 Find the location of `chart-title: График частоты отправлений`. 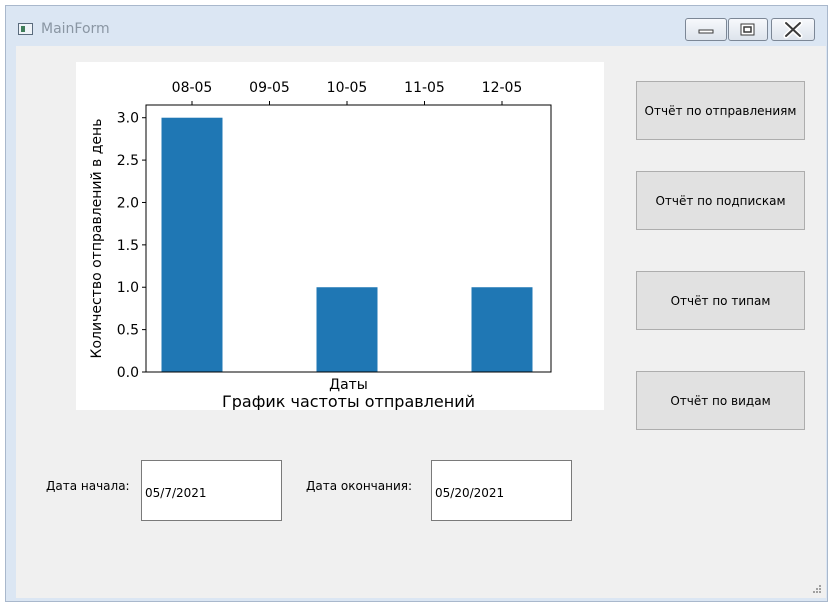

chart-title: График частоты отправлений is located at coordinates (348, 401).